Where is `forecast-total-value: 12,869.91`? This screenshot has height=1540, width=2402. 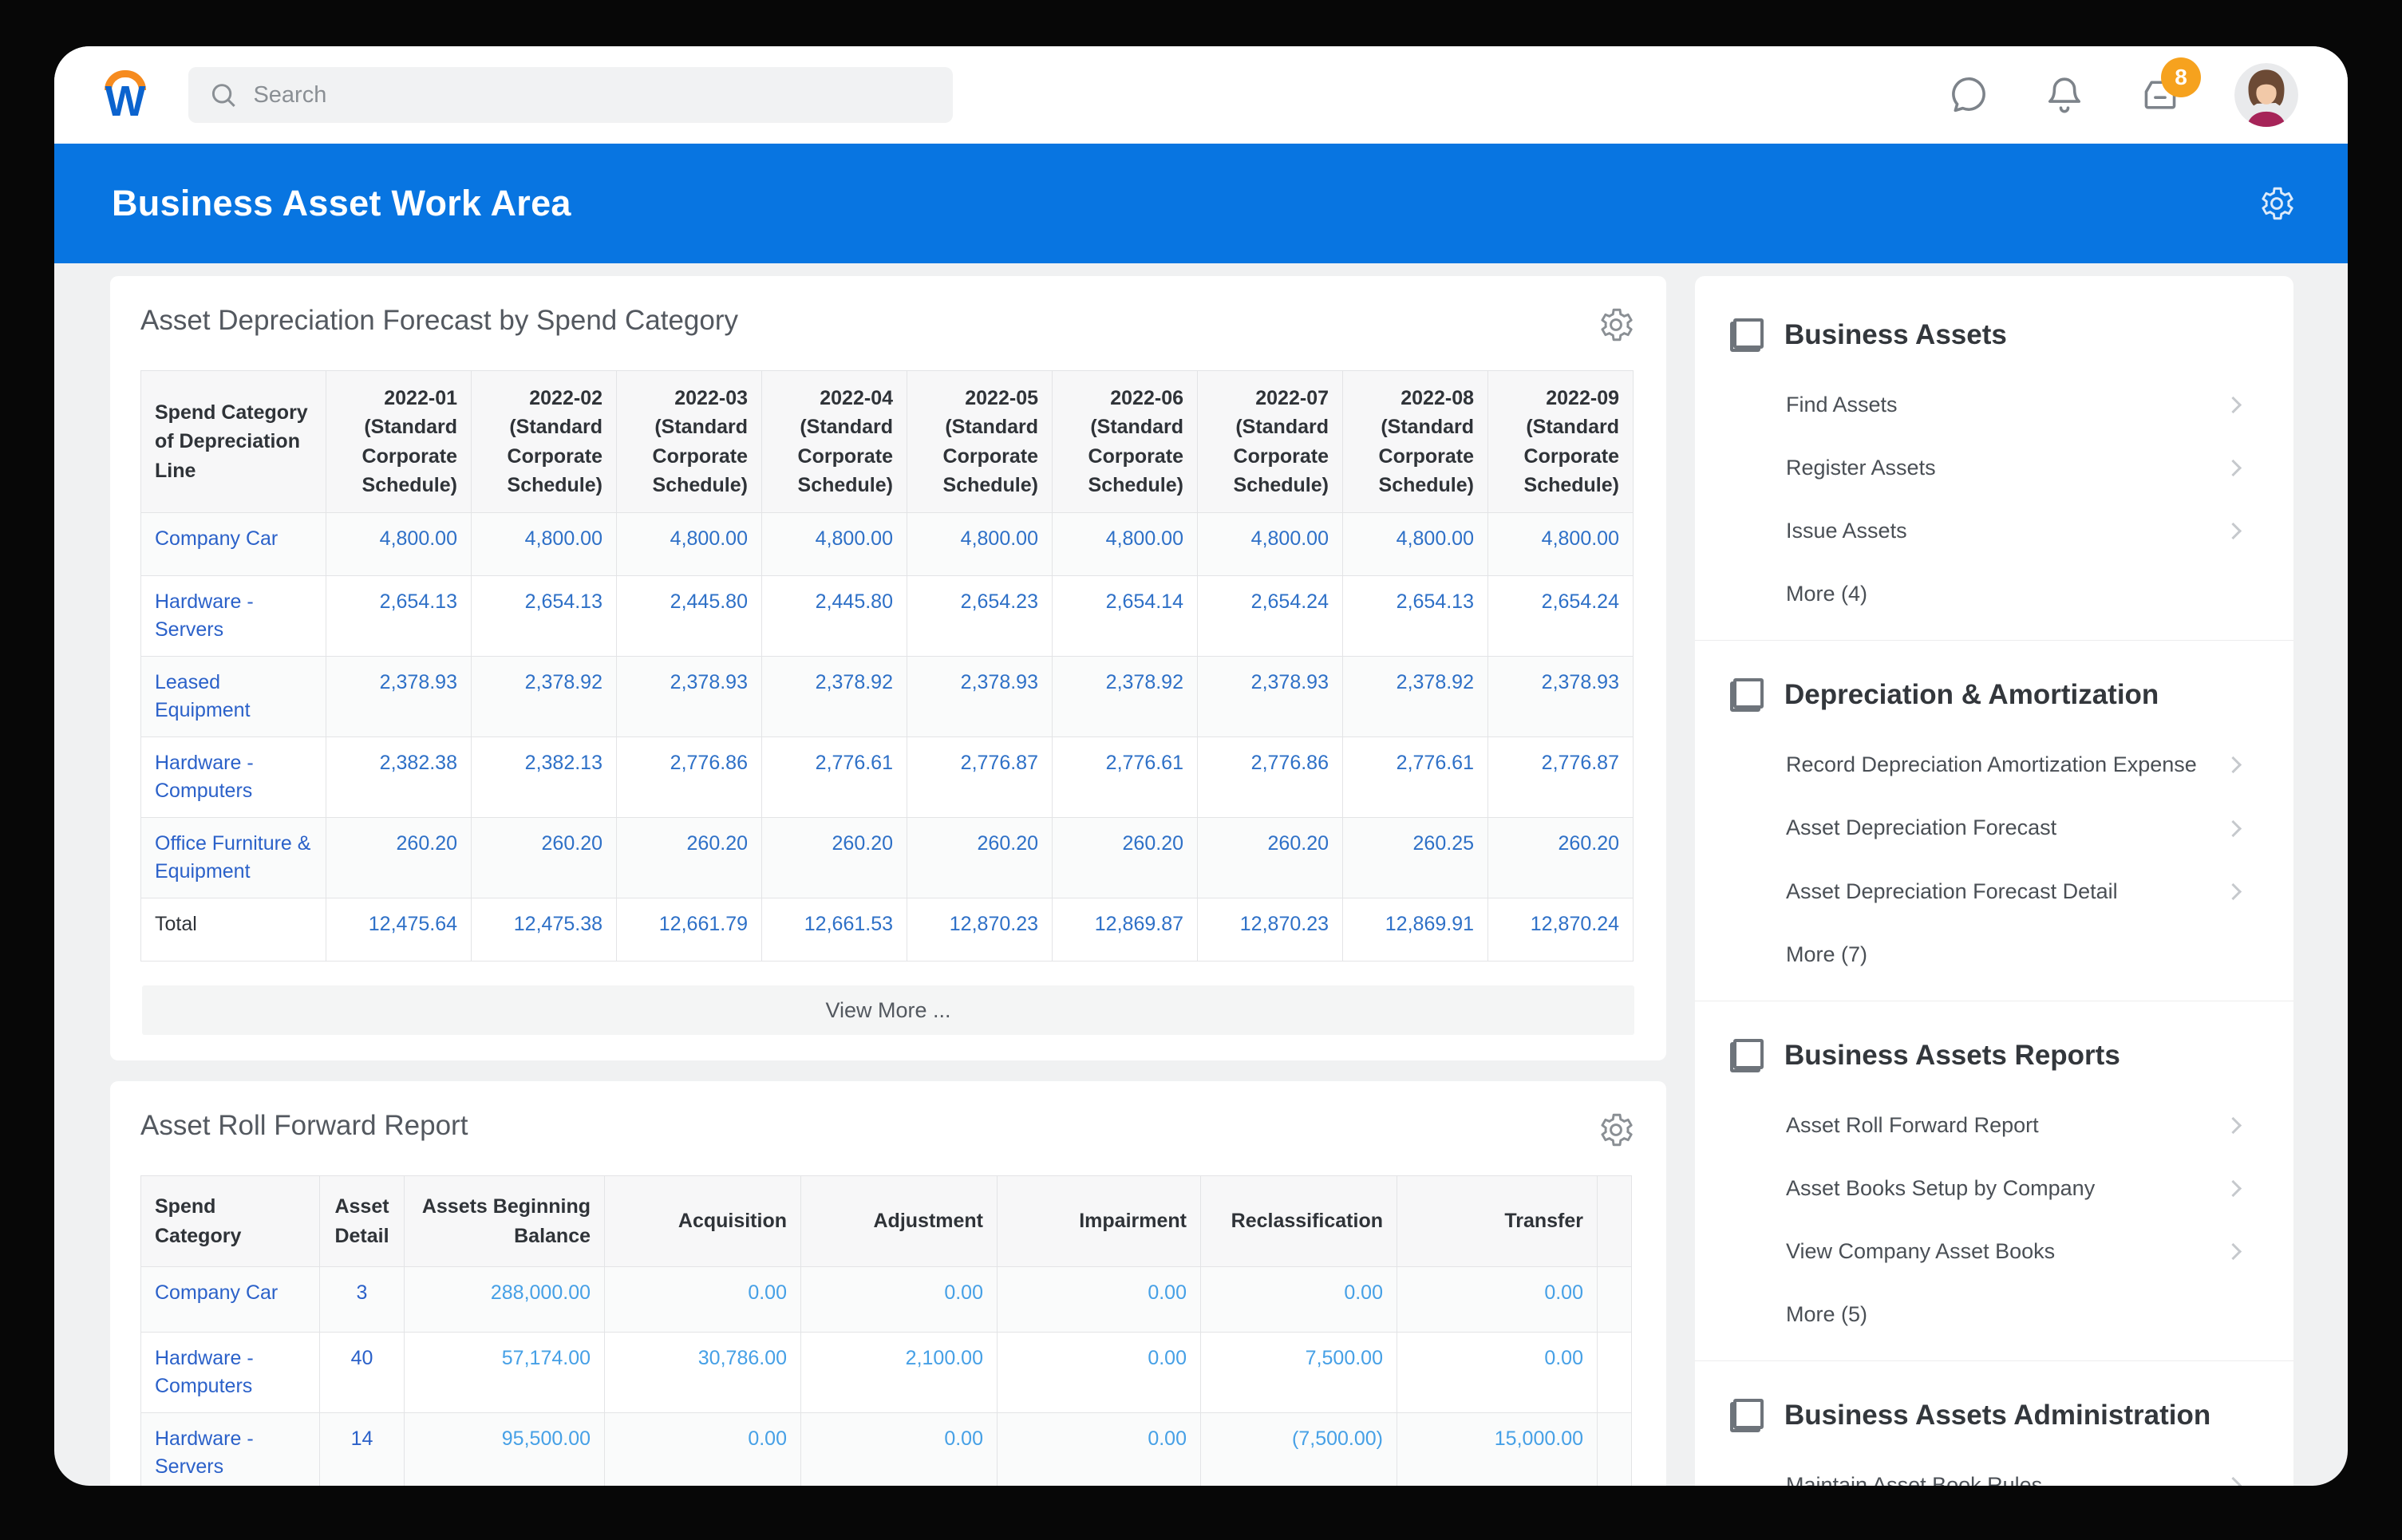
forecast-total-value: 12,869.91 is located at coordinates (1415, 930).